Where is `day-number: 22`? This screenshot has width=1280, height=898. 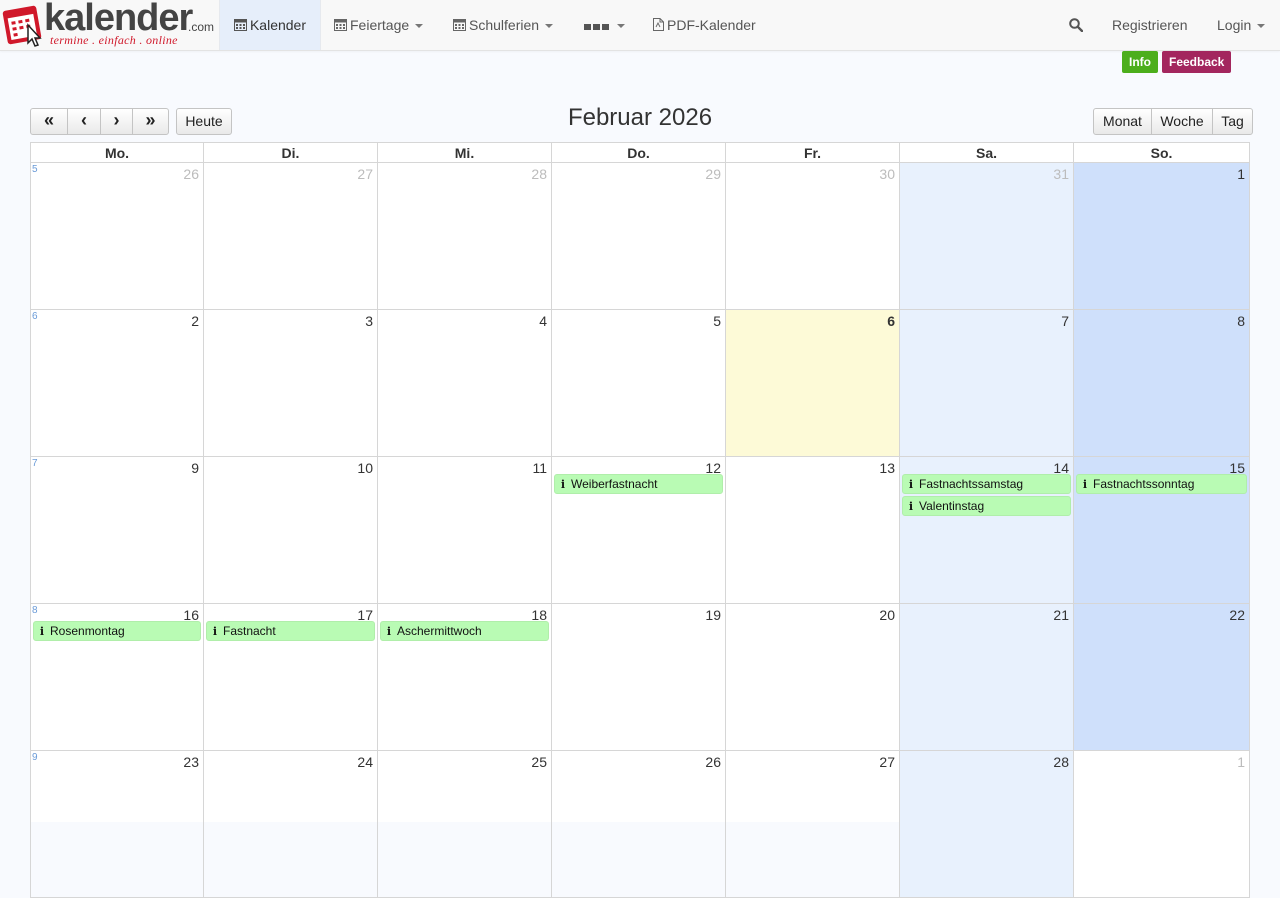 day-number: 22 is located at coordinates (1237, 615).